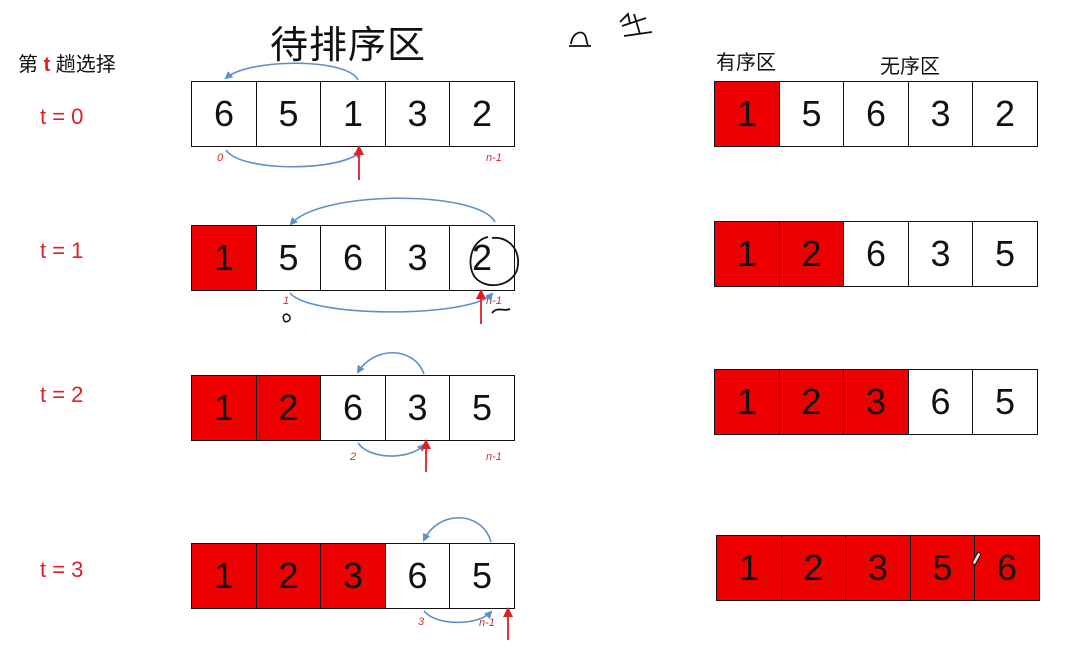 The width and height of the screenshot is (1087, 652). What do you see at coordinates (28, 65) in the screenshot?
I see `pass-label-prefix: 第` at bounding box center [28, 65].